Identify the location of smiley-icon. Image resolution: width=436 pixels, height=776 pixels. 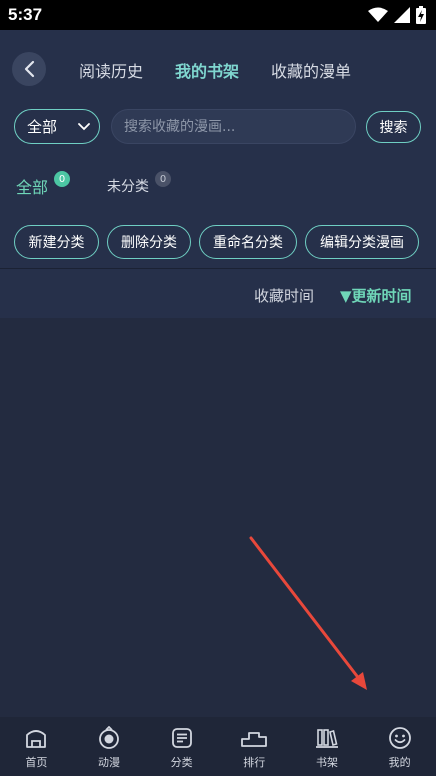
(399, 738).